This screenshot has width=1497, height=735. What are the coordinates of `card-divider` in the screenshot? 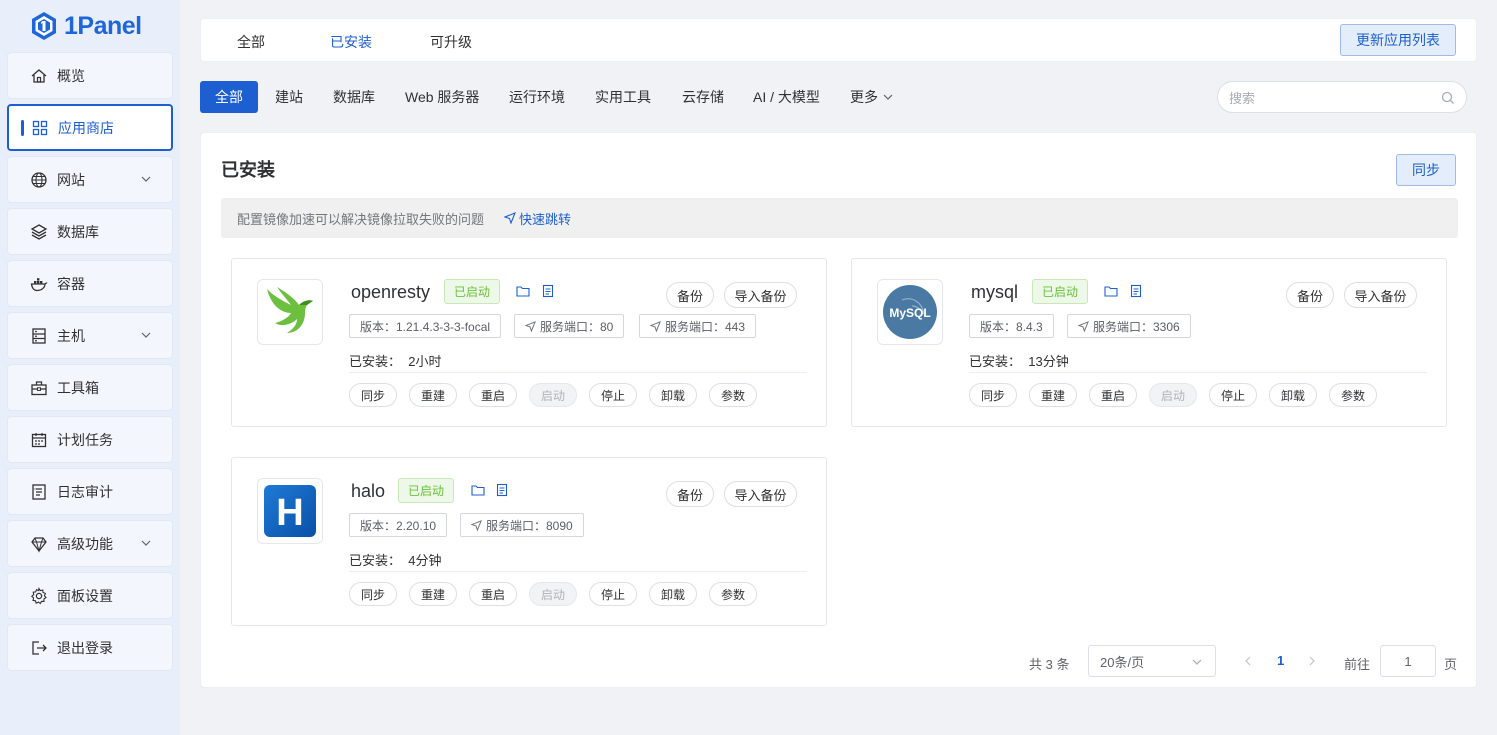 It's located at (578, 571).